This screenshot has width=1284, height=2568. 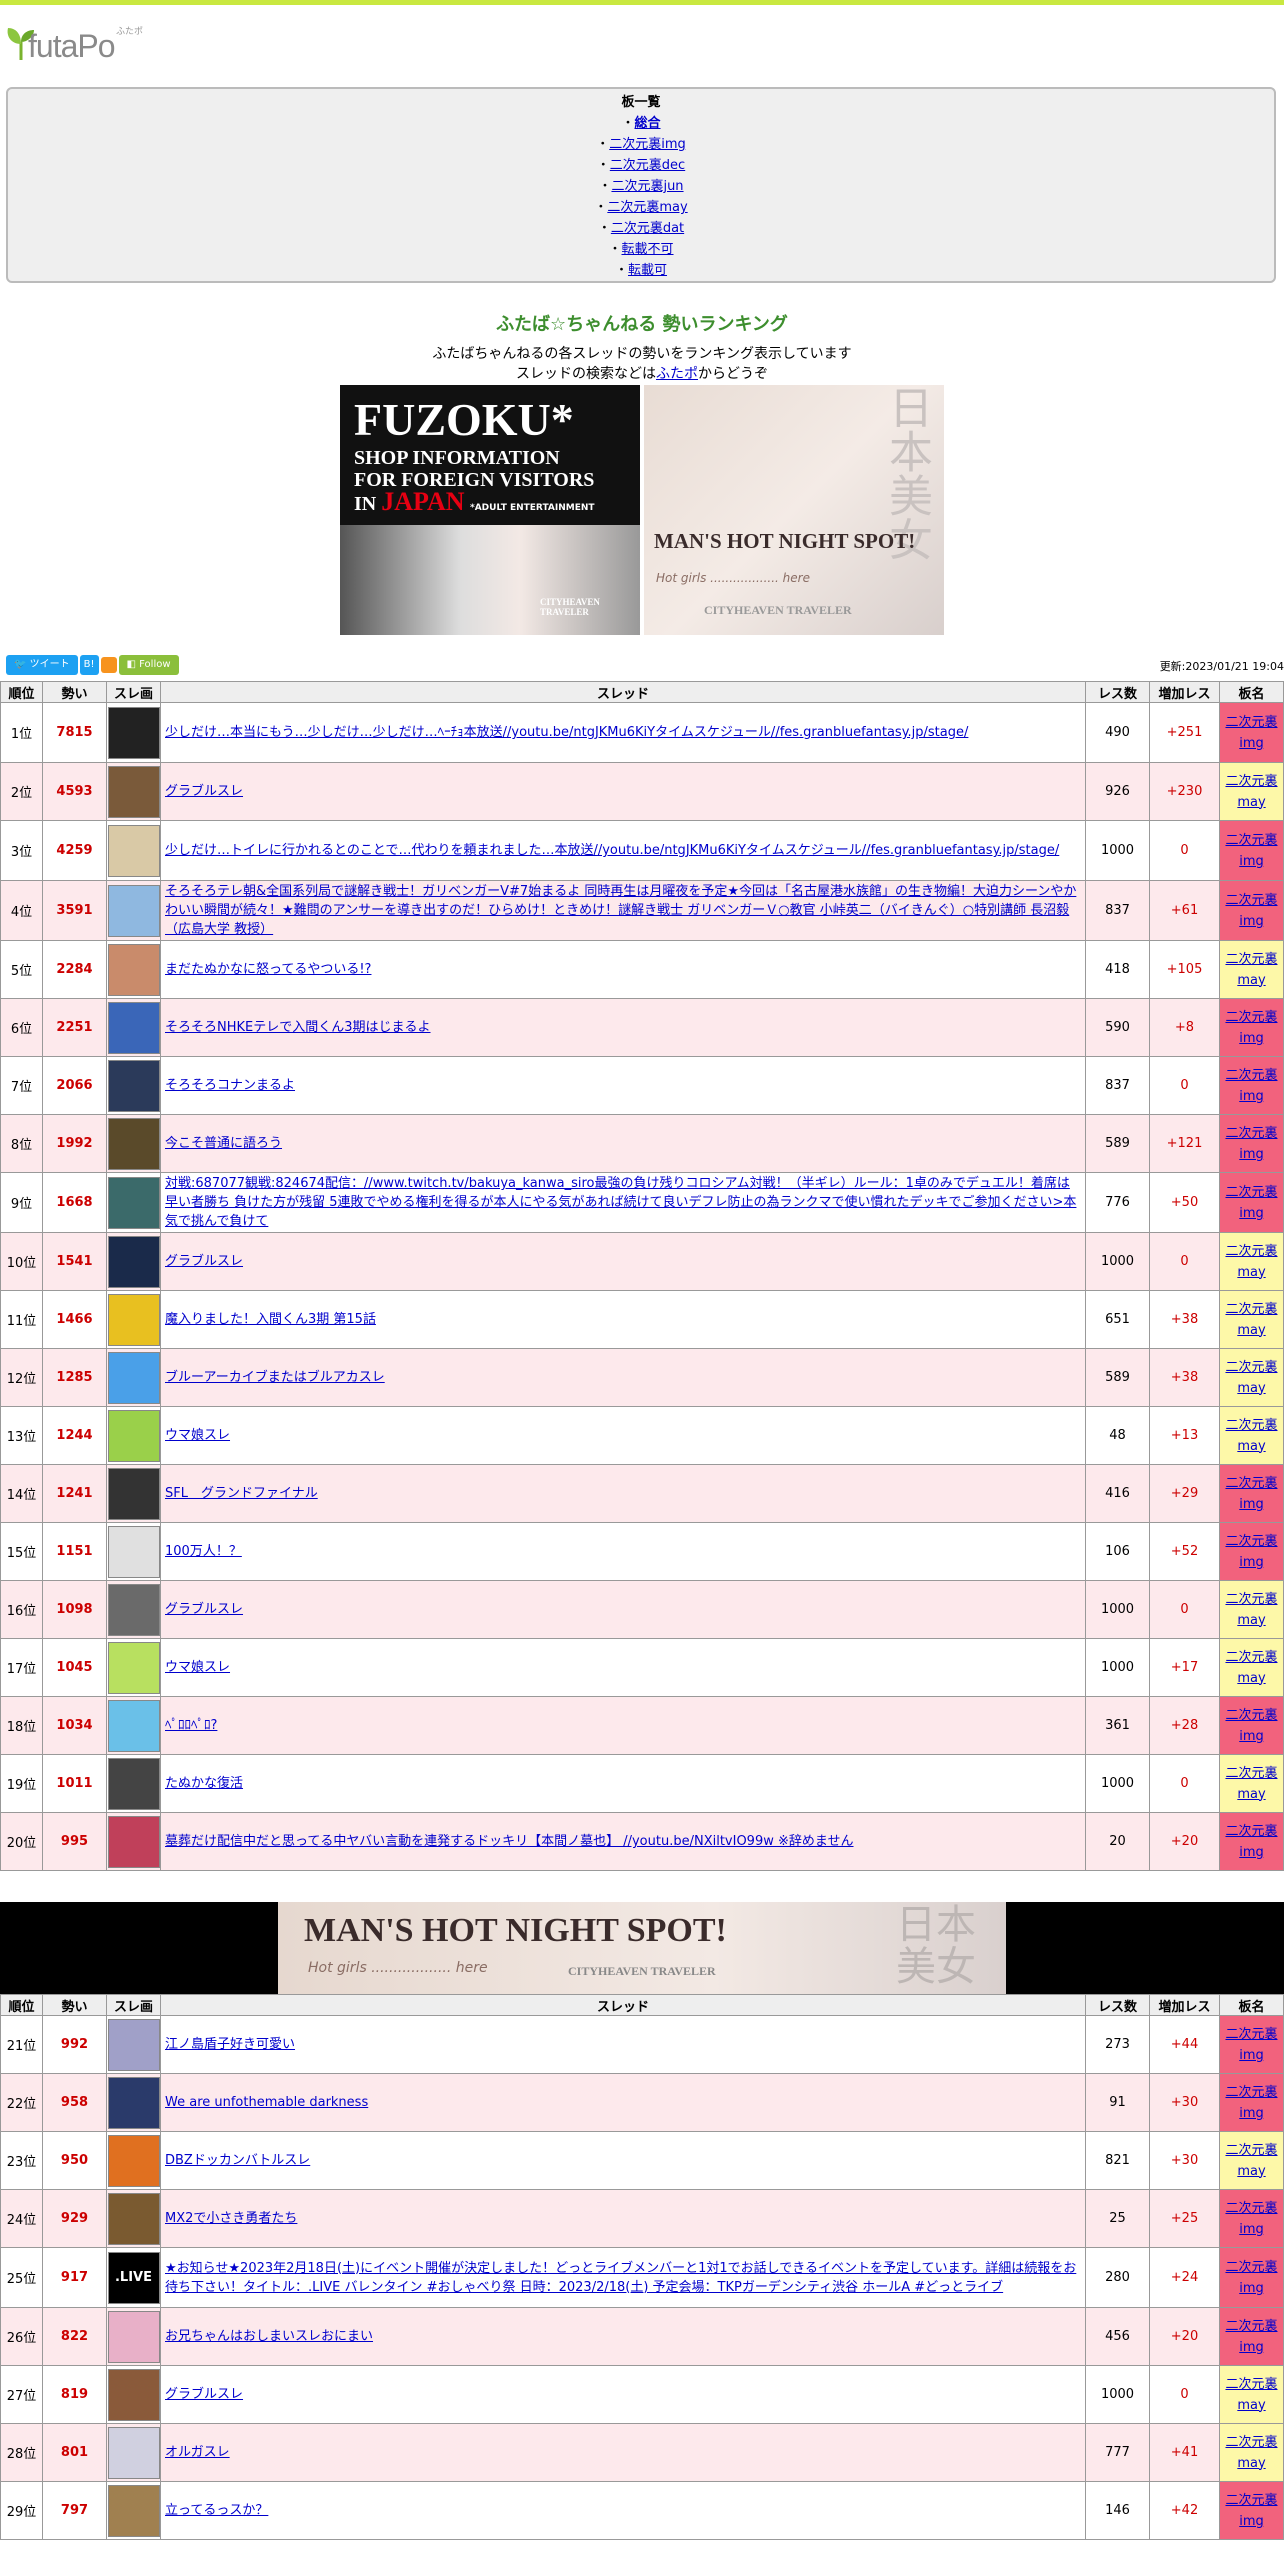 I want to click on hatena-button: B!, so click(x=89, y=665).